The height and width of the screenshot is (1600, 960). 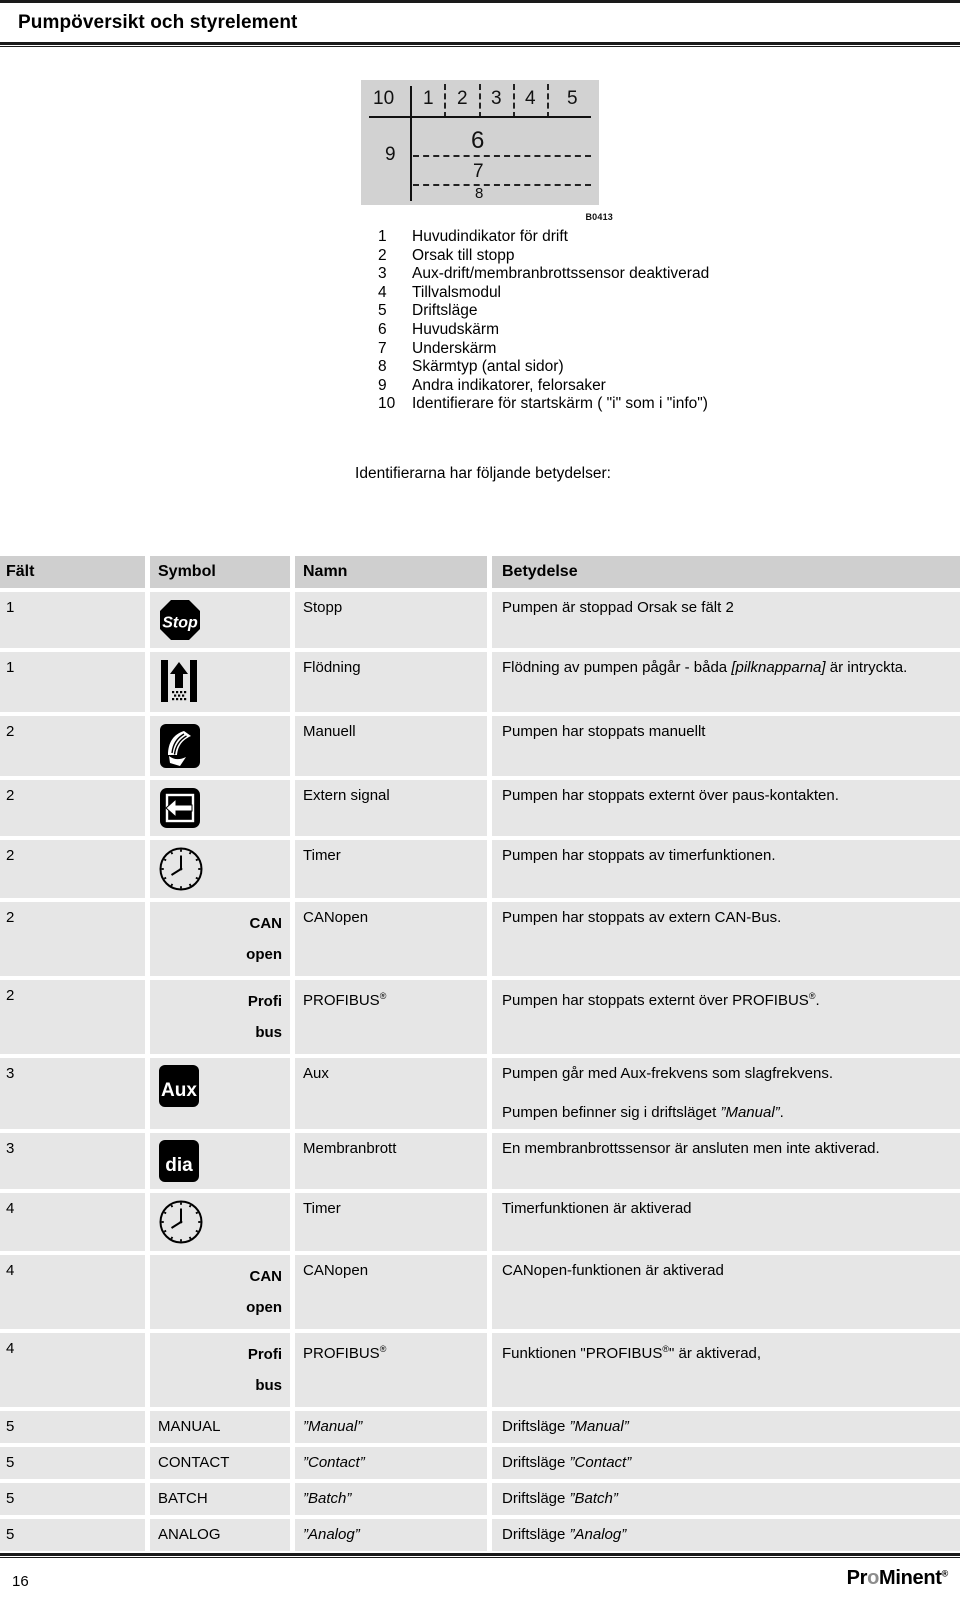 What do you see at coordinates (336, 1270) in the screenshot?
I see `namn-label: CANopen` at bounding box center [336, 1270].